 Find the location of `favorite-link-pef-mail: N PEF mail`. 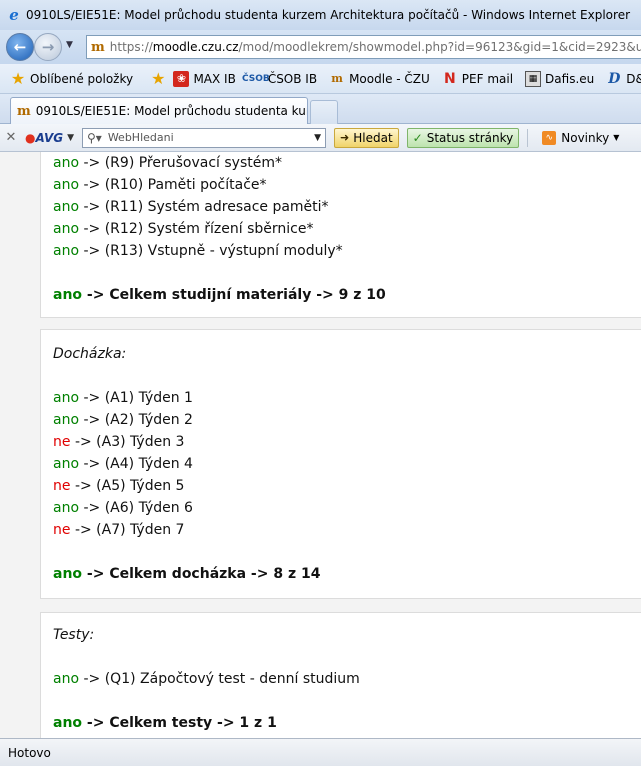

favorite-link-pef-mail: N PEF mail is located at coordinates (477, 79).